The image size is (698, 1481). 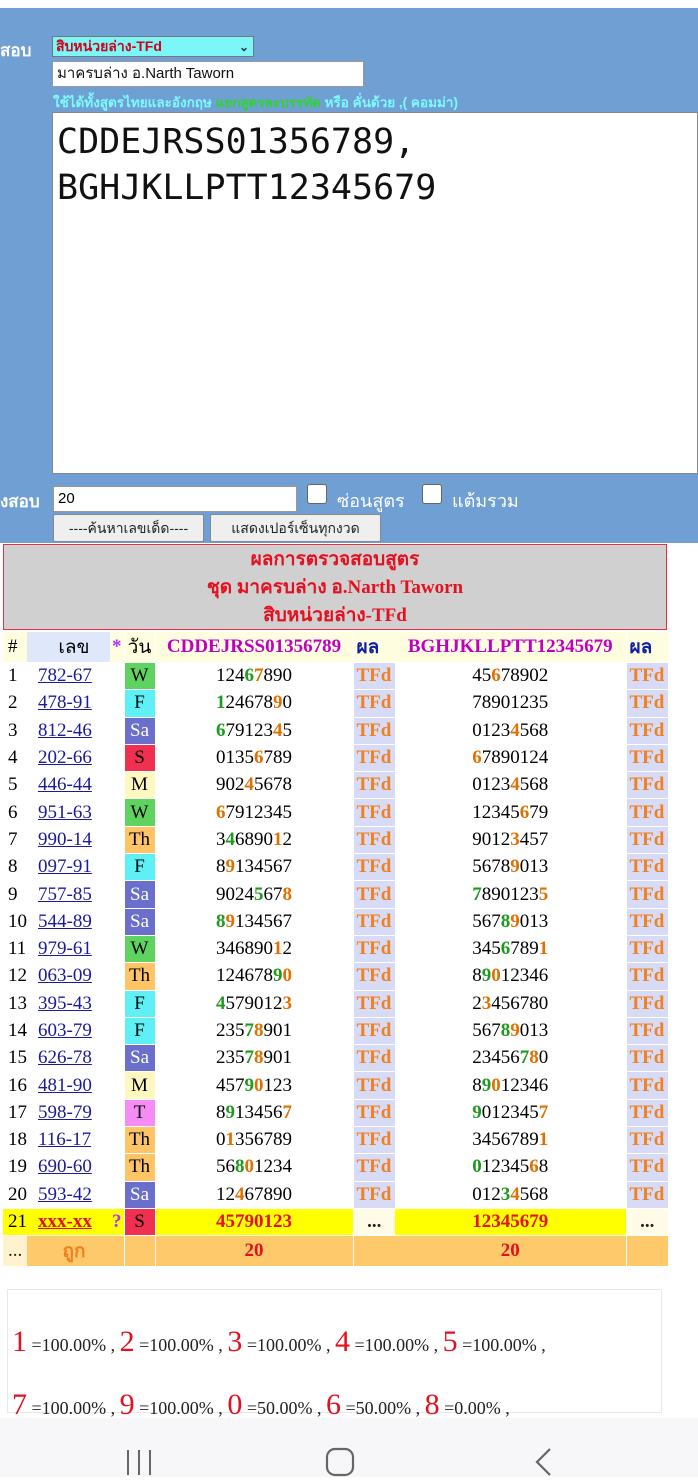 I want to click on lottery-number-link: 544-89, so click(x=65, y=921).